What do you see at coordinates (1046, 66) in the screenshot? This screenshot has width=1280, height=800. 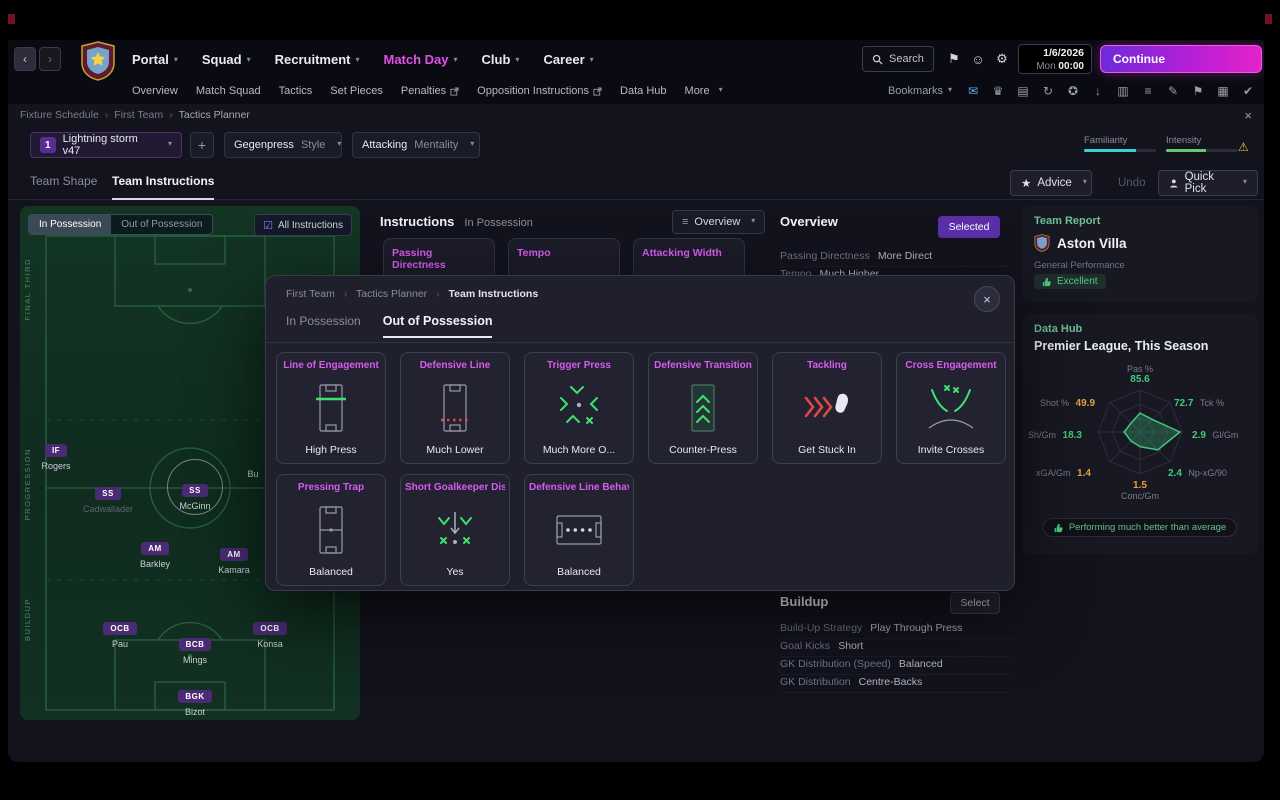 I see `day-text: Mon` at bounding box center [1046, 66].